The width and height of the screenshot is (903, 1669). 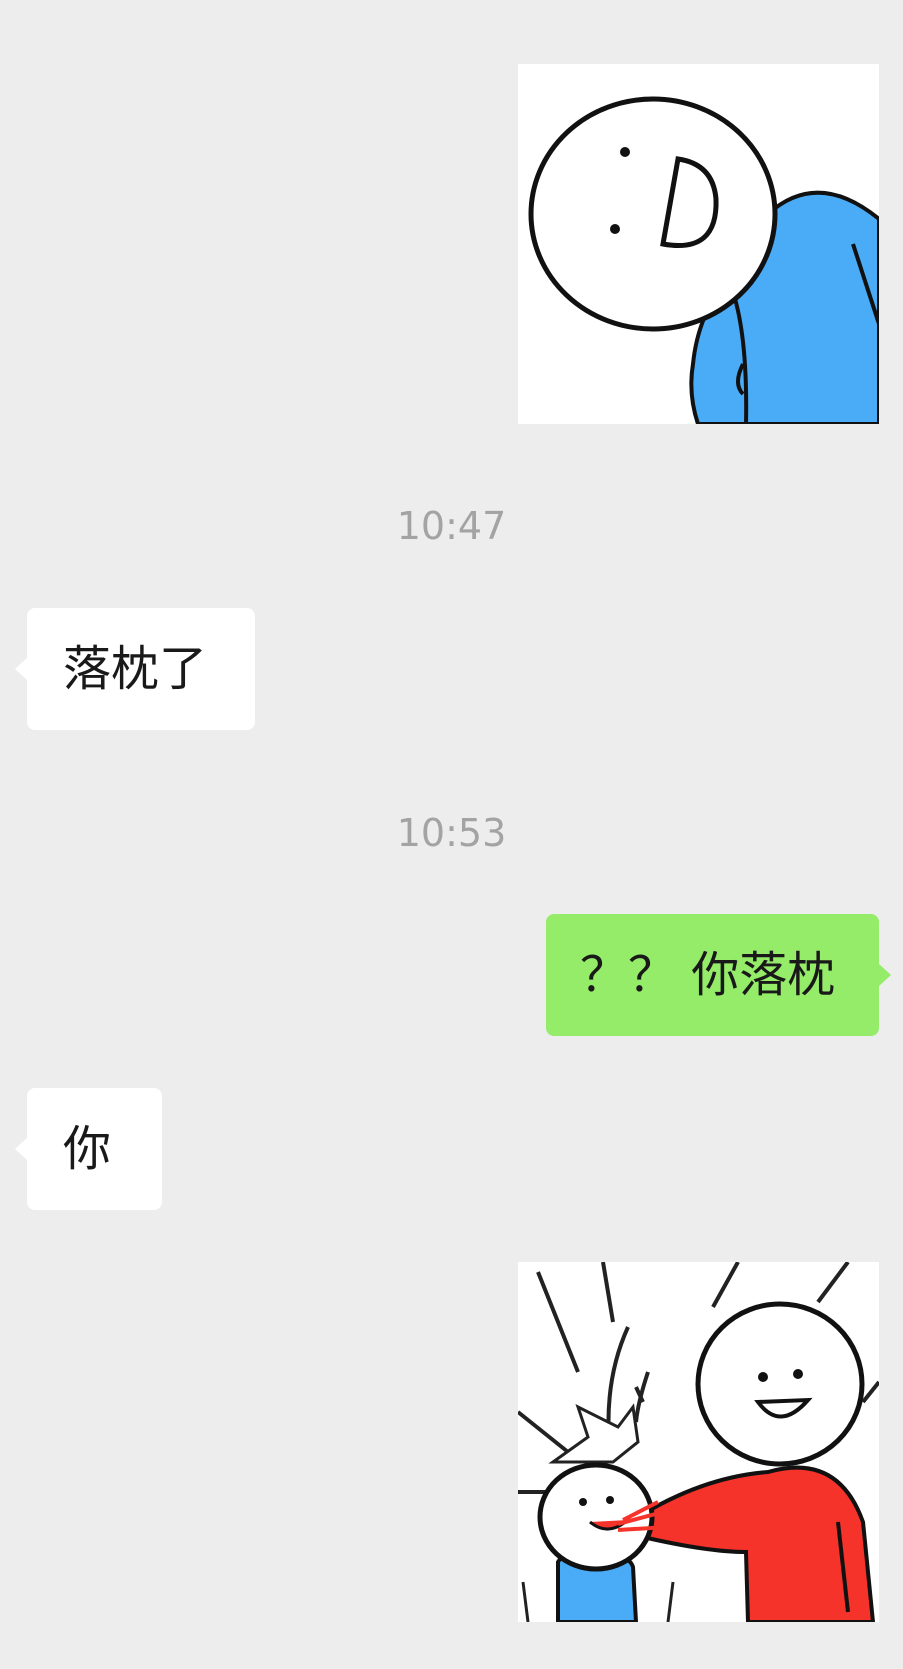 What do you see at coordinates (451, 833) in the screenshot?
I see `timestamp: 10:53` at bounding box center [451, 833].